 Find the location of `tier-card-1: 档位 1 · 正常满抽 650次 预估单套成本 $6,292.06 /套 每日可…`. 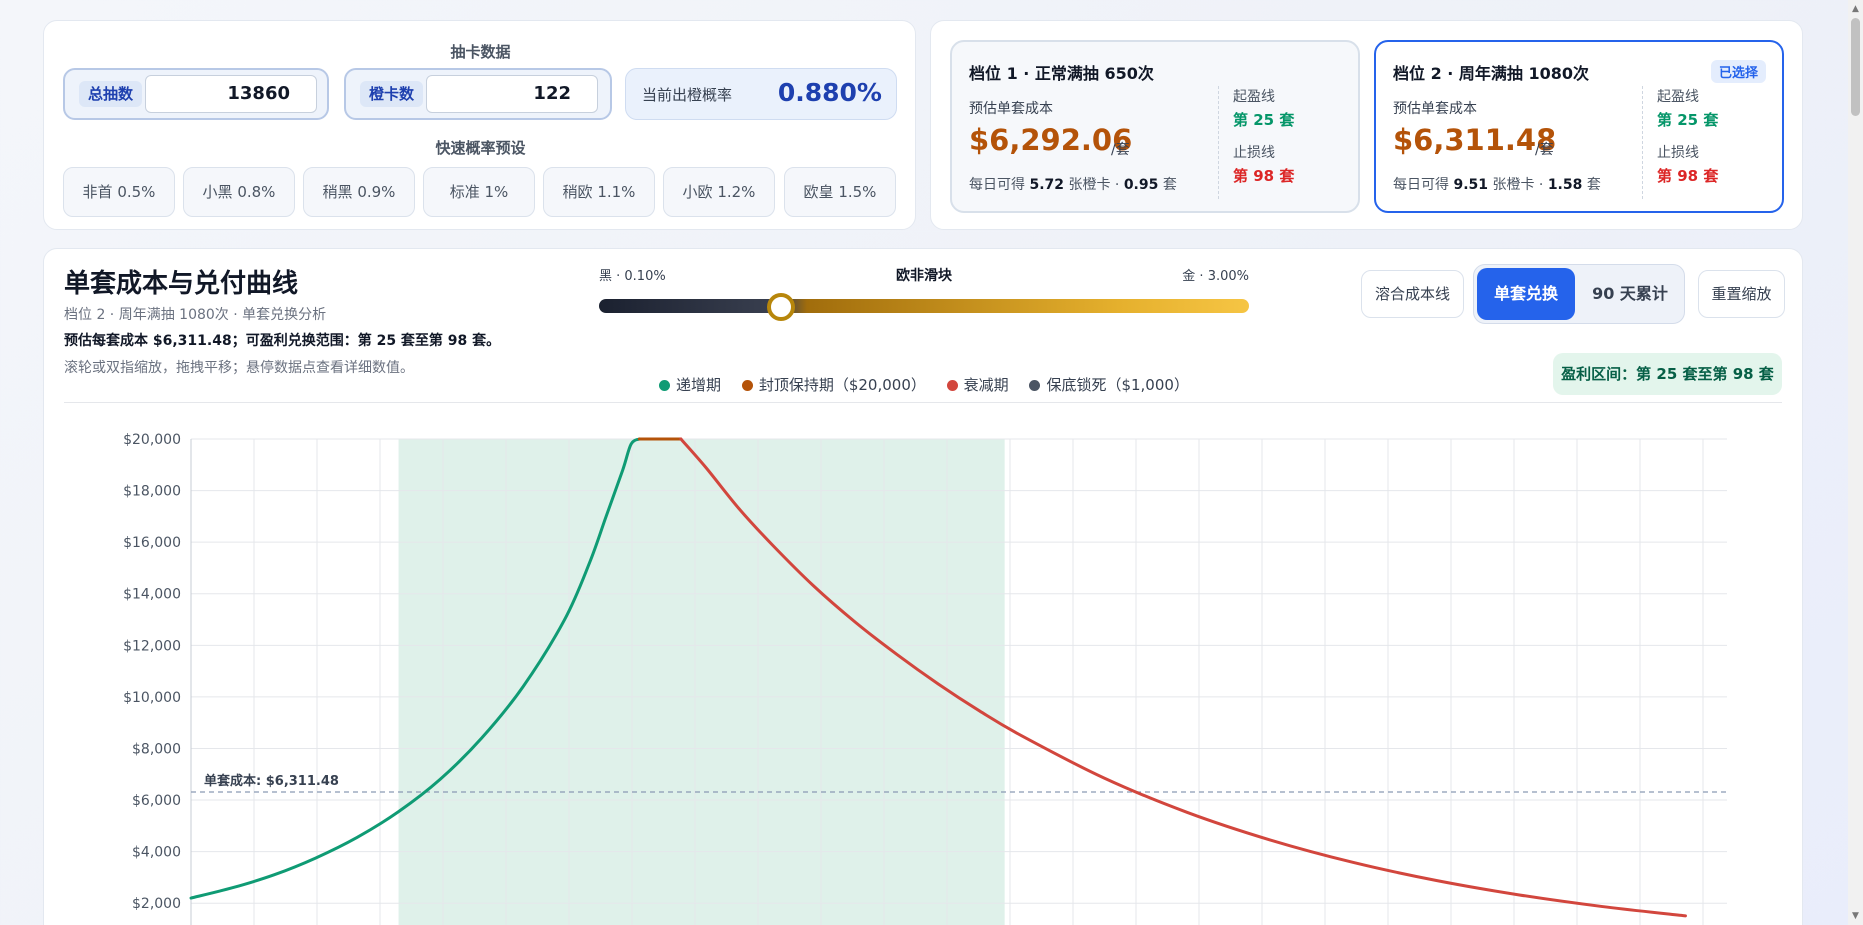

tier-card-1: 档位 1 · 正常满抽 650次 预估单套成本 $6,292.06 /套 每日可… is located at coordinates (1155, 126).